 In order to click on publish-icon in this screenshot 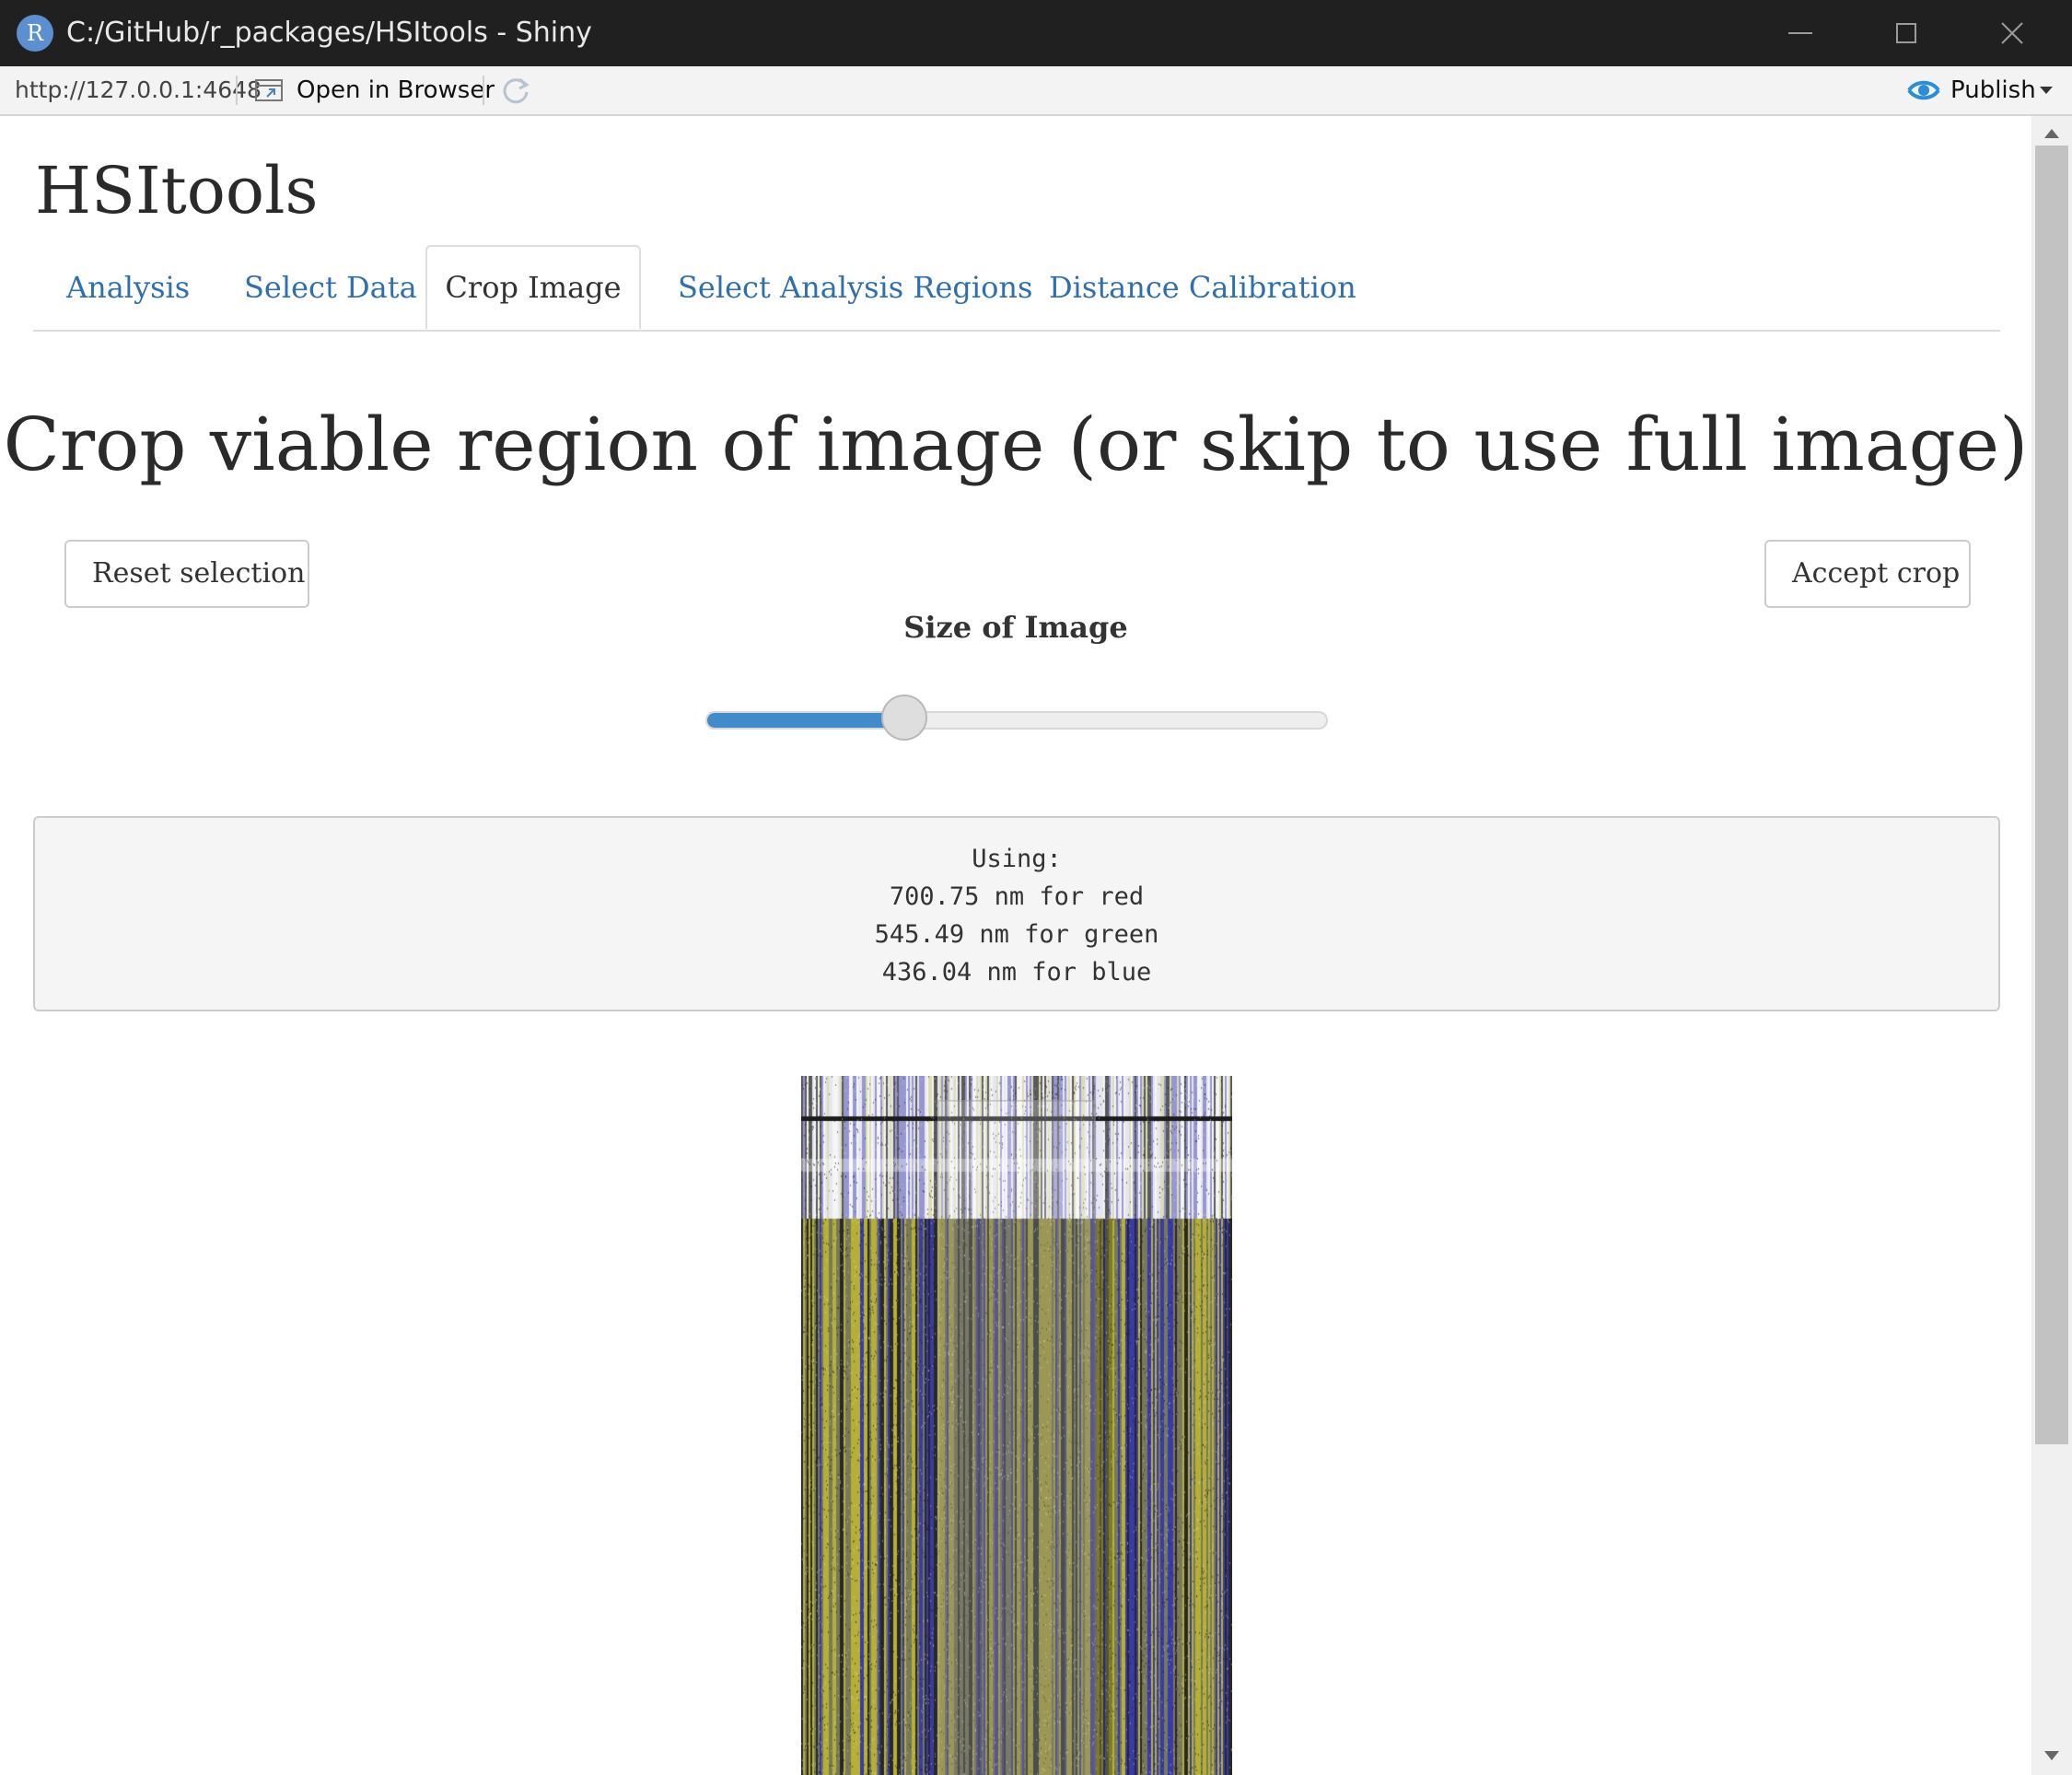, I will do `click(1923, 90)`.